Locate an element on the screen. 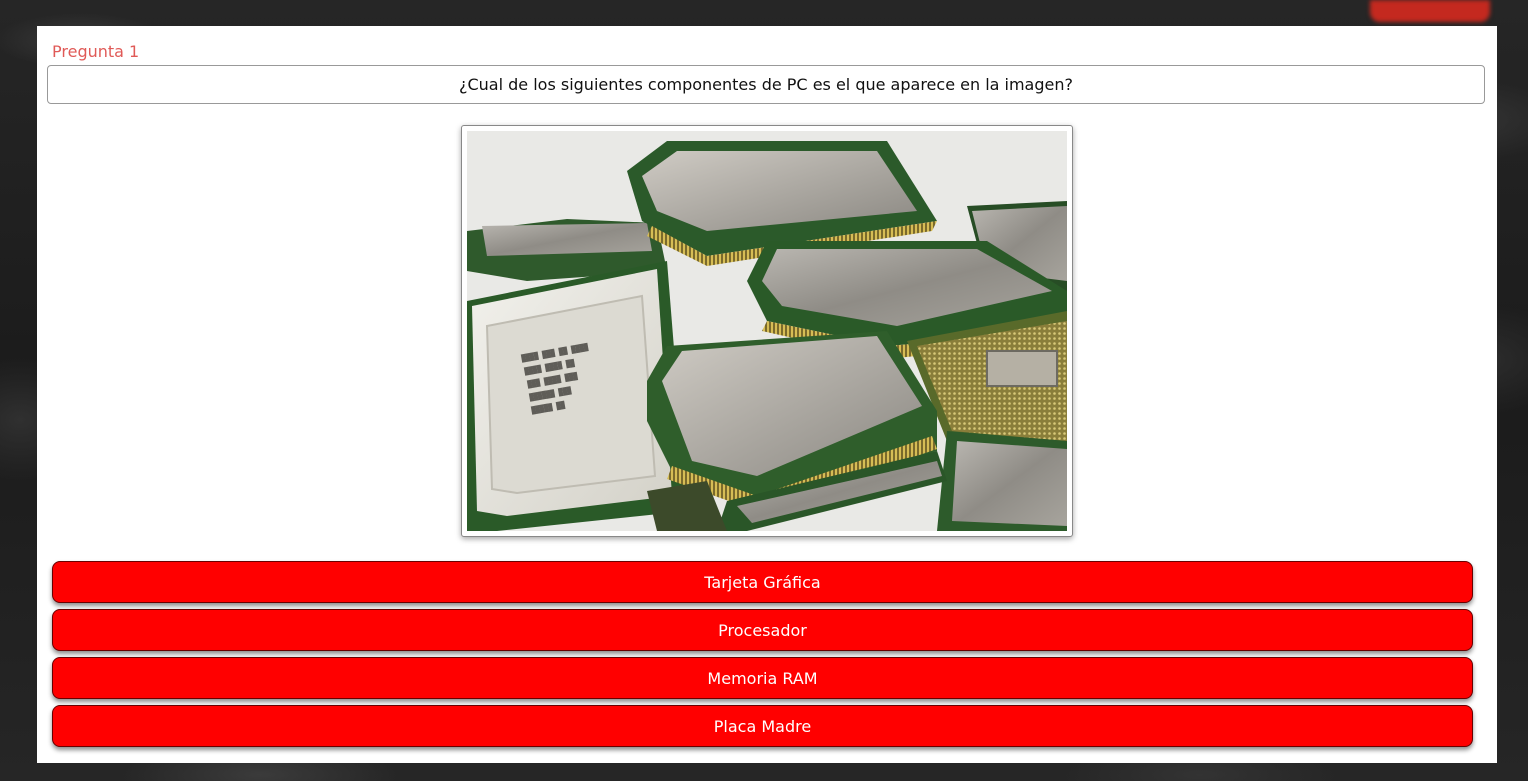 The image size is (1528, 781). background-red-object is located at coordinates (1430, 11).